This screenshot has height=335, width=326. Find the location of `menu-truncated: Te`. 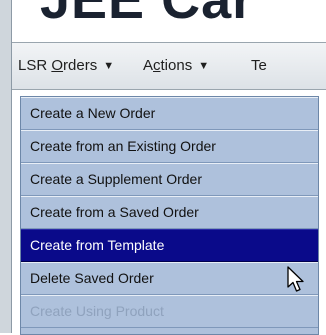

menu-truncated: Te is located at coordinates (259, 65).